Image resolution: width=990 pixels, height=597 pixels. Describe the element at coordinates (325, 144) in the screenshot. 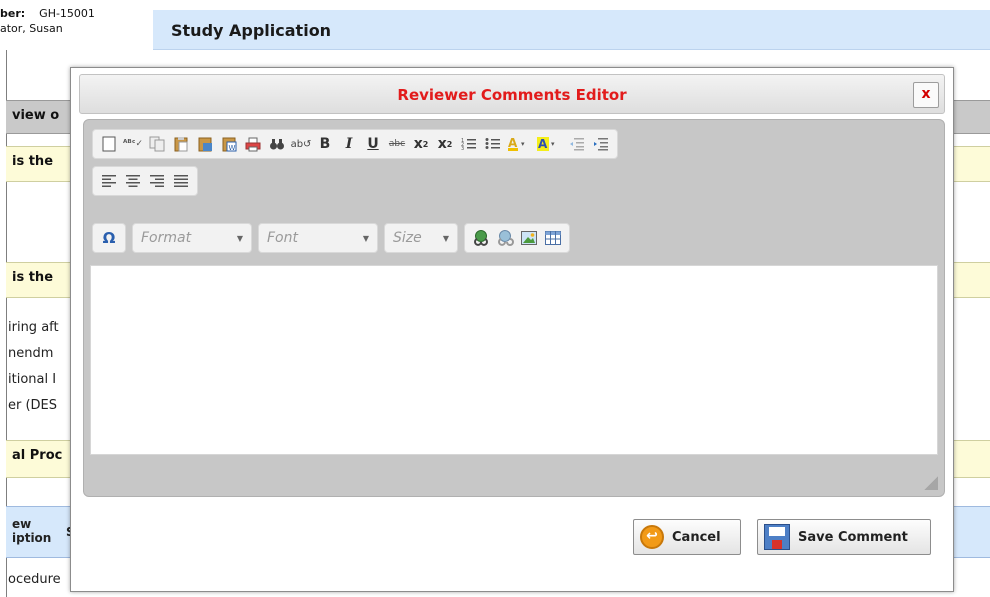

I see `bold-icon: B` at that location.